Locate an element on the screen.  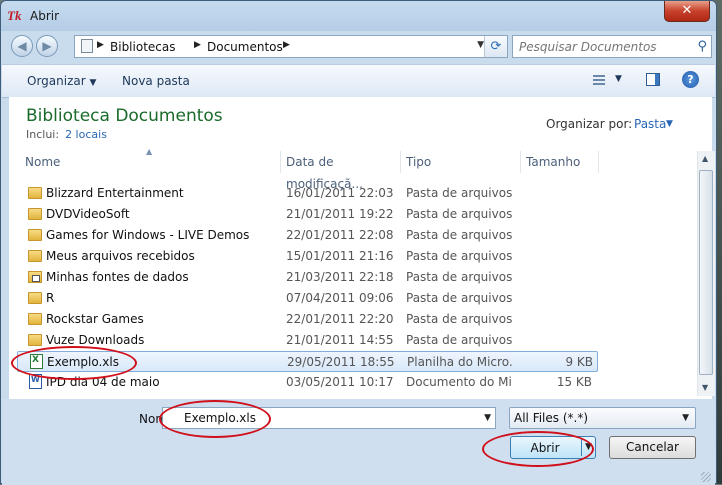
file-name: Exemplo.xls is located at coordinates (83, 362).